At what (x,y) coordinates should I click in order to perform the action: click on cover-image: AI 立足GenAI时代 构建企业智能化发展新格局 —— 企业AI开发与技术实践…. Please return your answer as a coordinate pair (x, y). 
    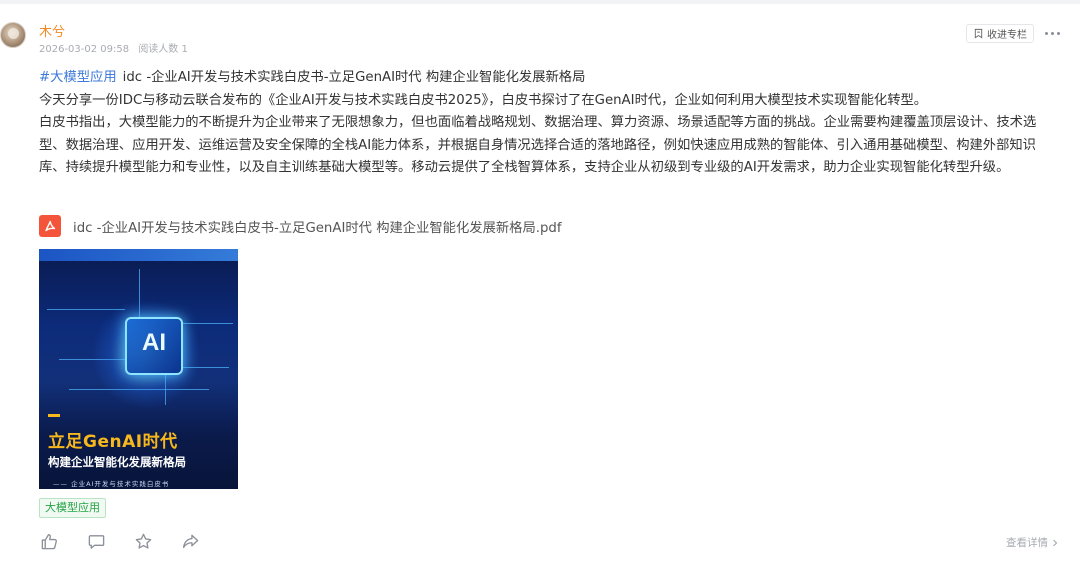
    Looking at the image, I should click on (138, 369).